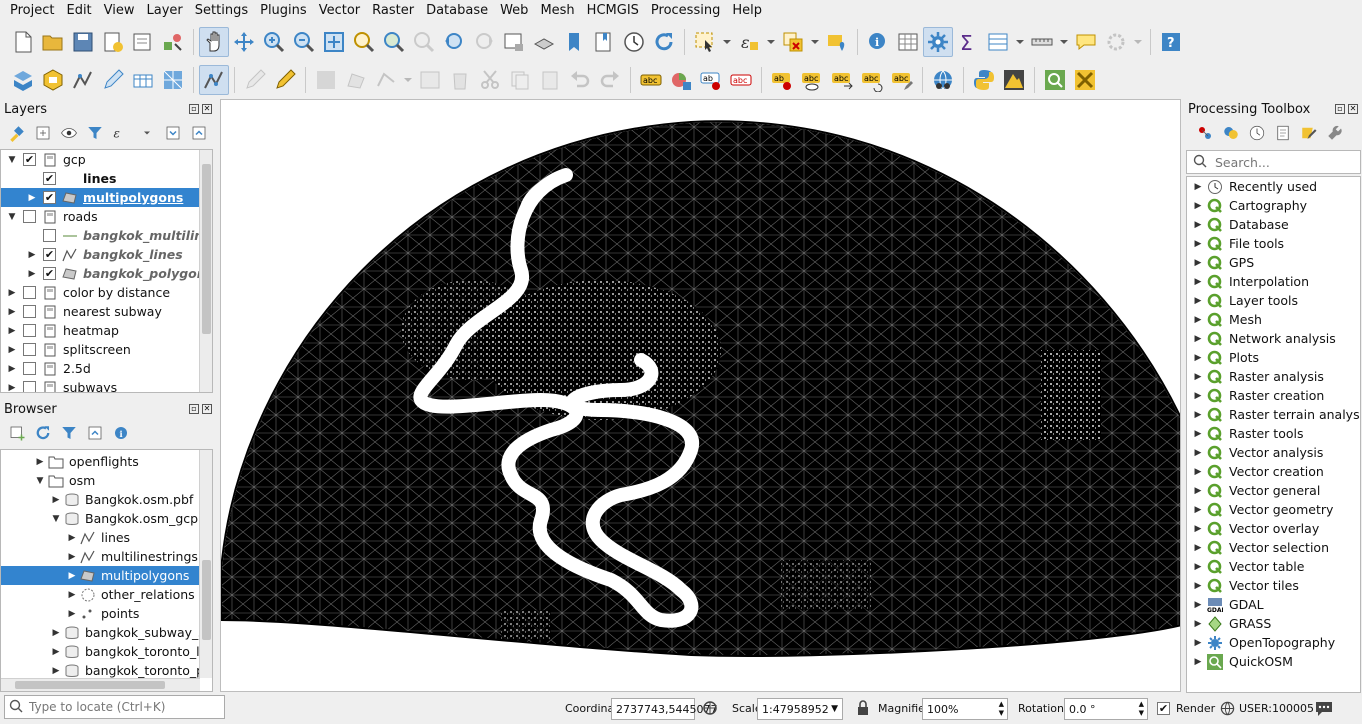 Image resolution: width=1362 pixels, height=724 pixels. I want to click on models-icon, so click(1204, 133).